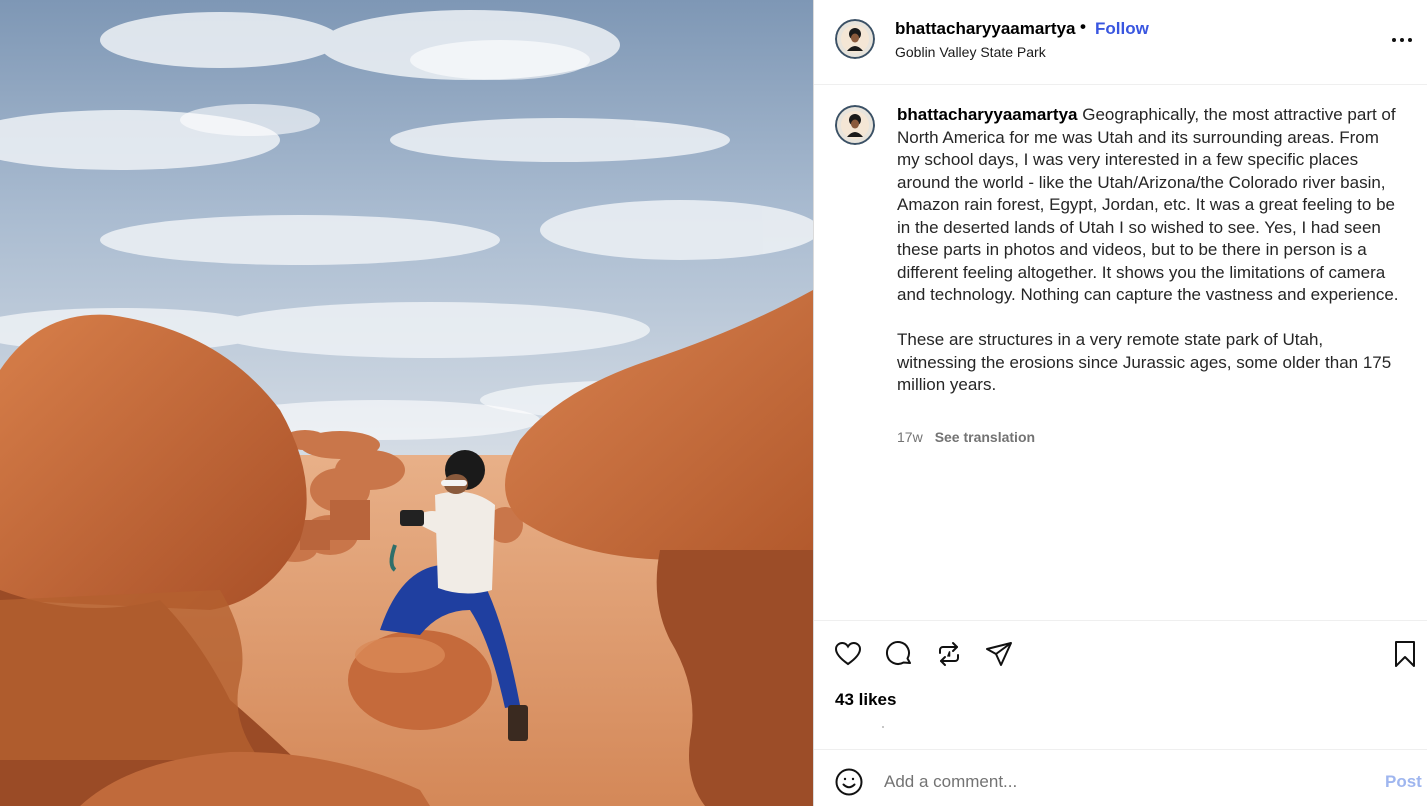  I want to click on header-username: bhattacharyyaamartya, so click(985, 29).